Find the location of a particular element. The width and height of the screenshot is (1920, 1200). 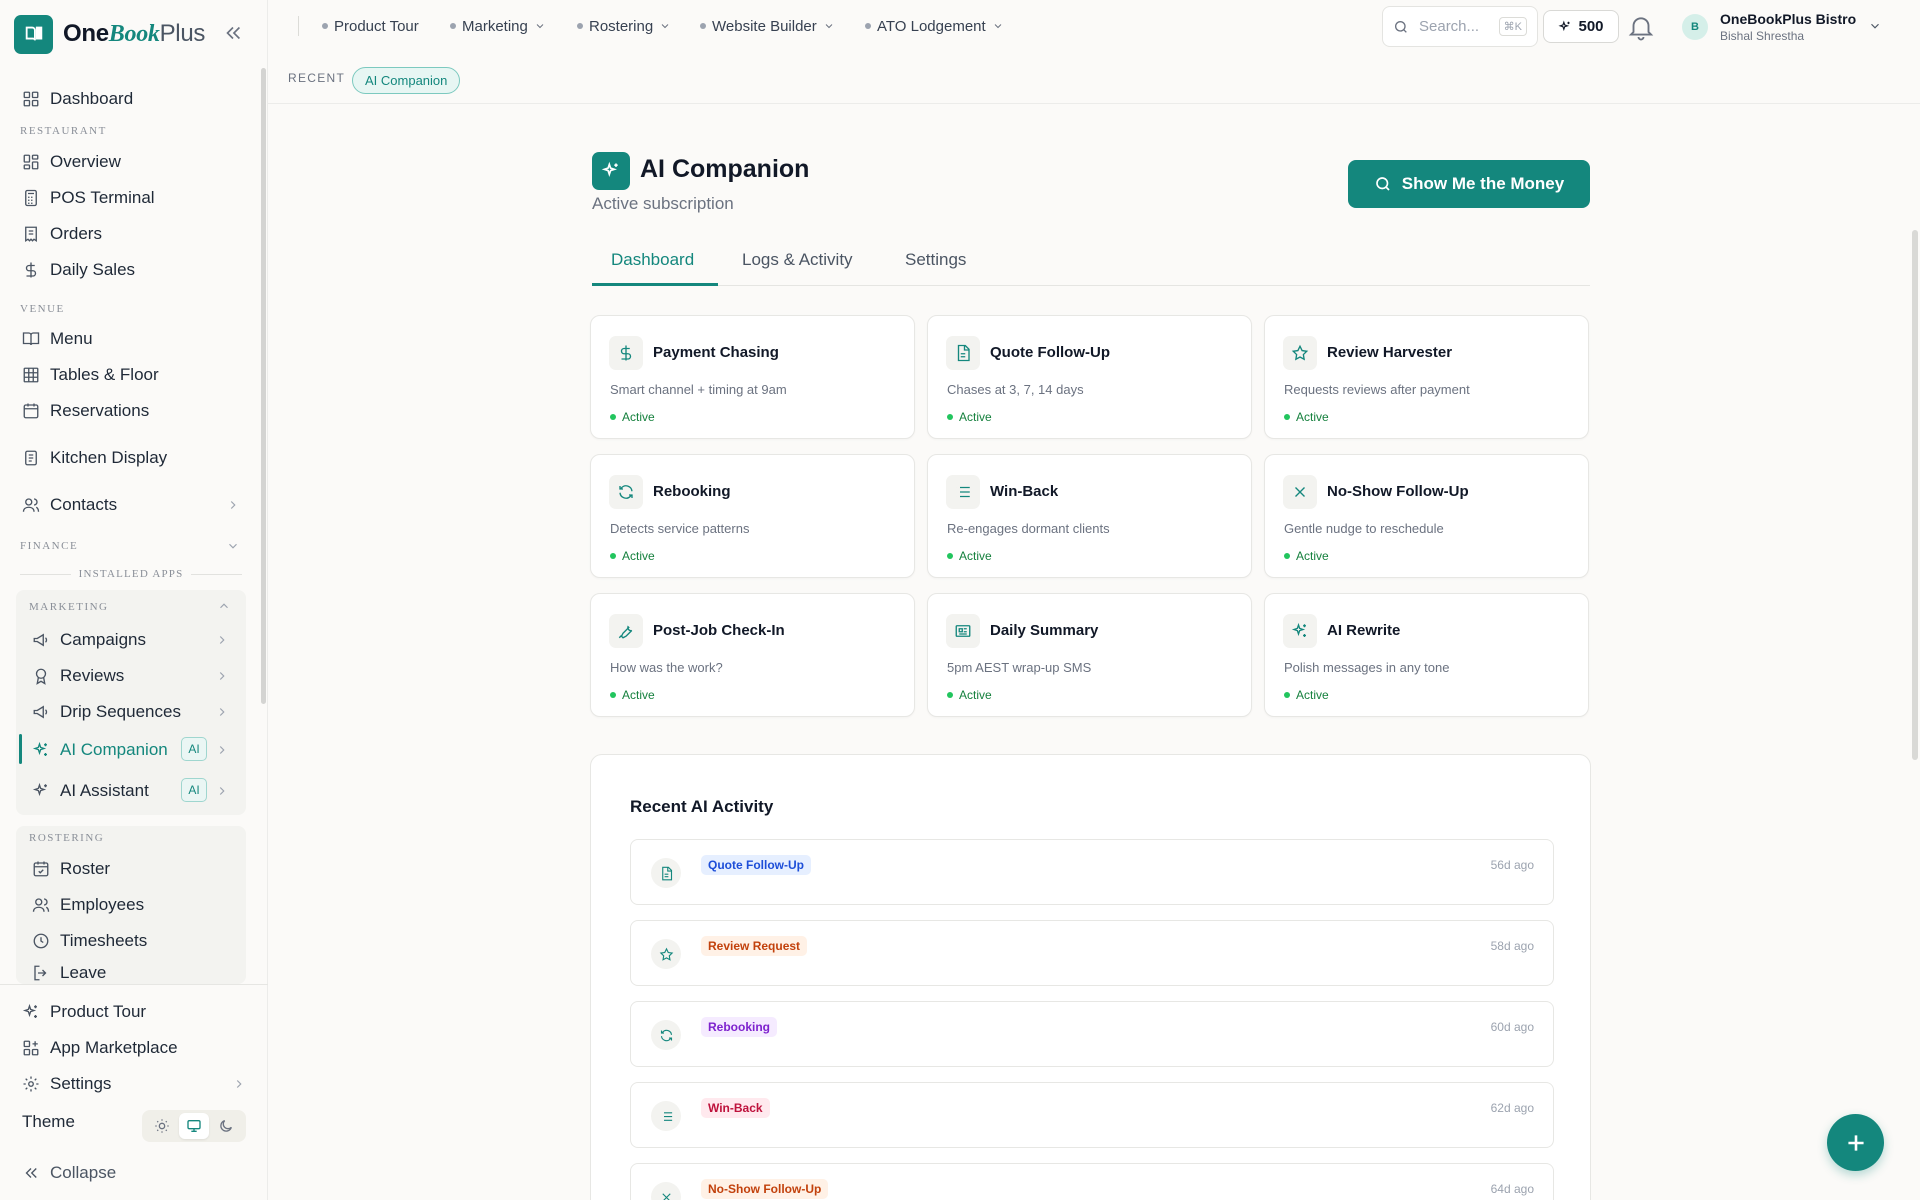

topnav-rostering: Rostering is located at coordinates (624, 26).